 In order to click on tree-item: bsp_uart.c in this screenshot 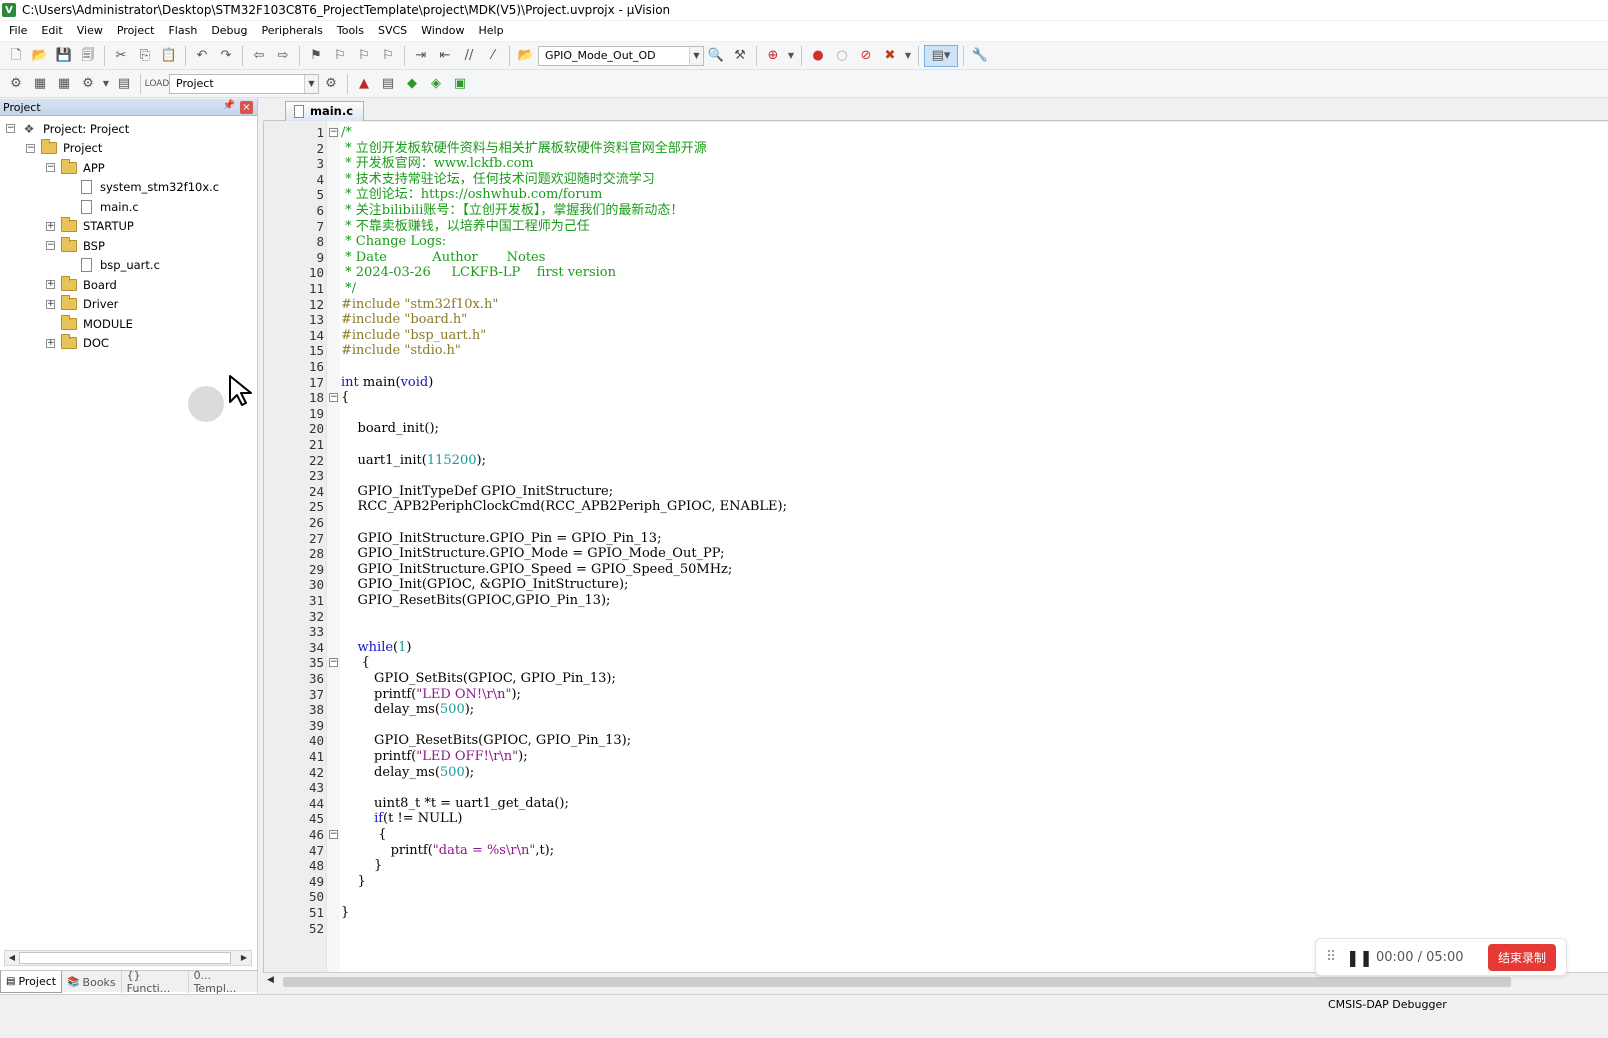, I will do `click(113, 265)`.